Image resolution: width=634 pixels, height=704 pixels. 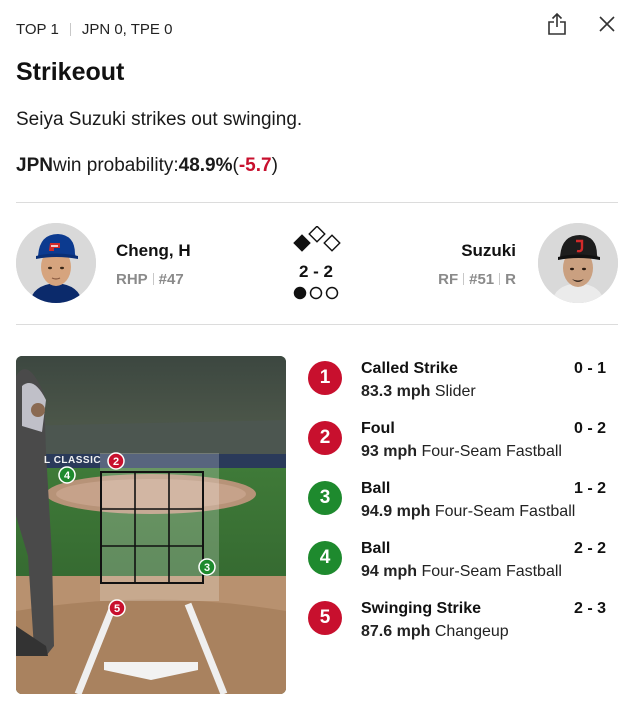 I want to click on pitch-speed: 83.3 mph, so click(x=396, y=391).